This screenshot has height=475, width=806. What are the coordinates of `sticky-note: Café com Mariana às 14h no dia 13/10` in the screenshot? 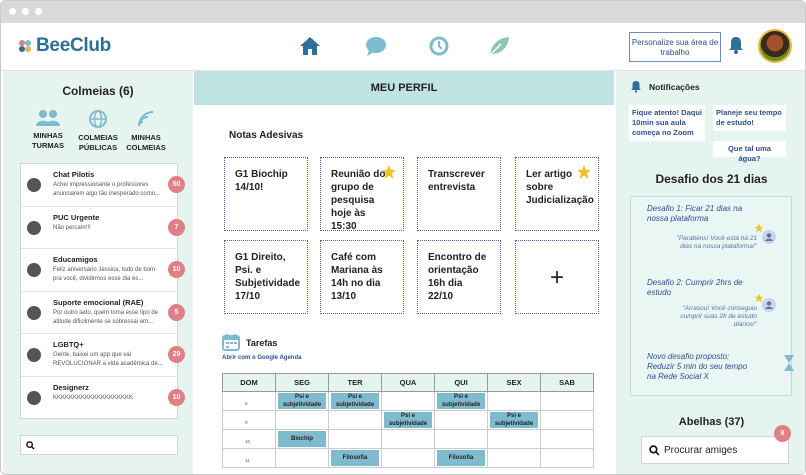 It's located at (362, 277).